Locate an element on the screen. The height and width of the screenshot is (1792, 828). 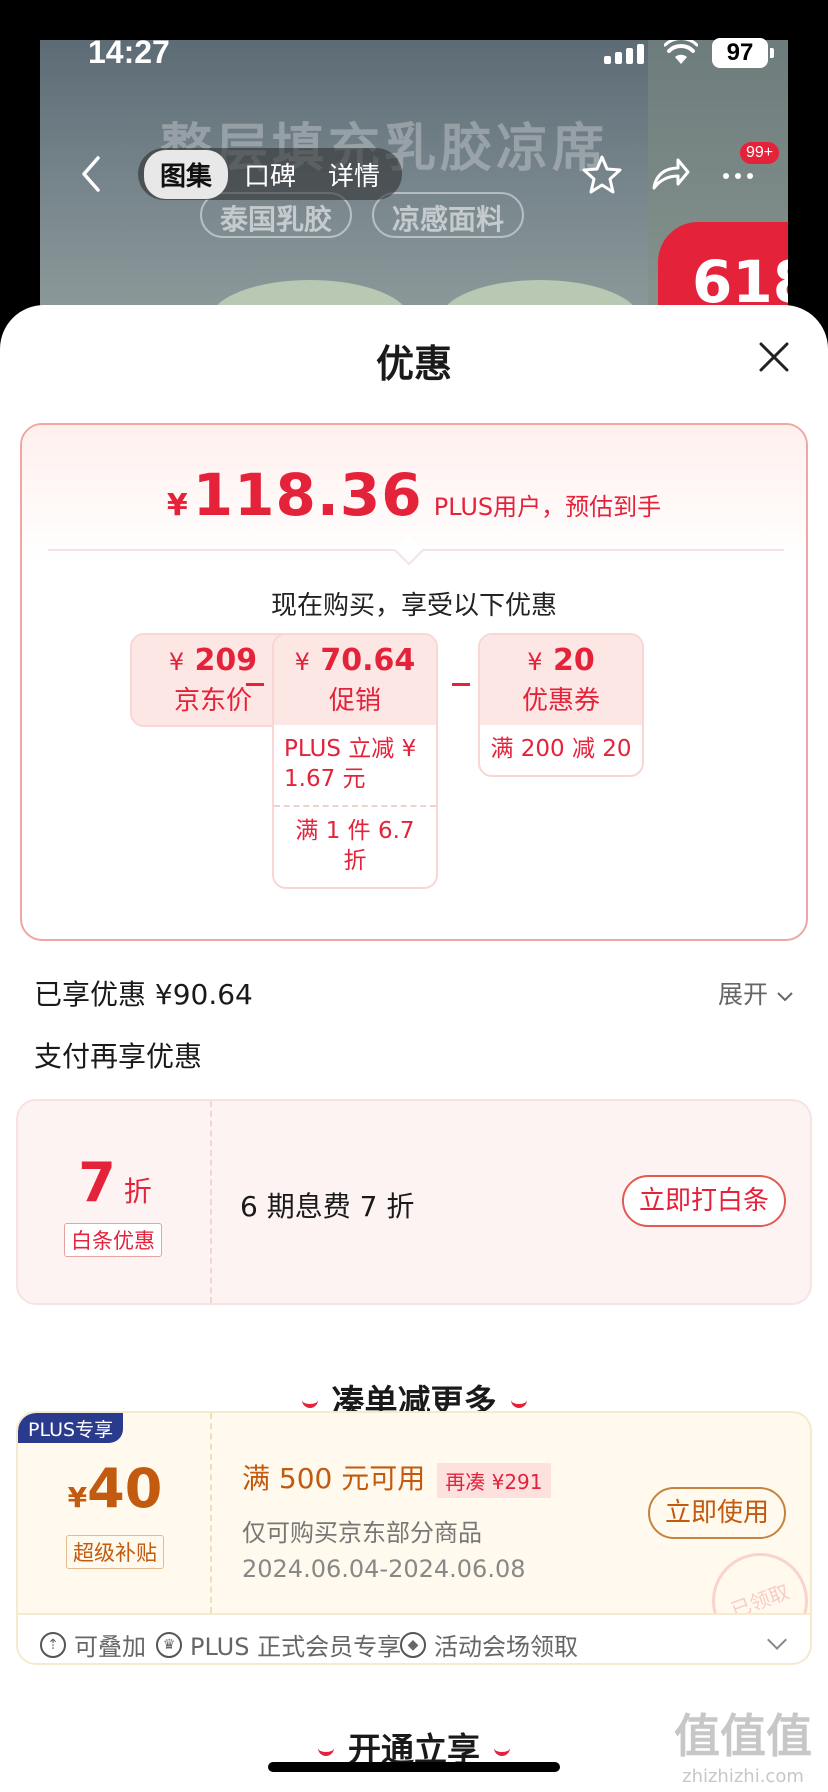
home-indicator is located at coordinates (414, 1767).